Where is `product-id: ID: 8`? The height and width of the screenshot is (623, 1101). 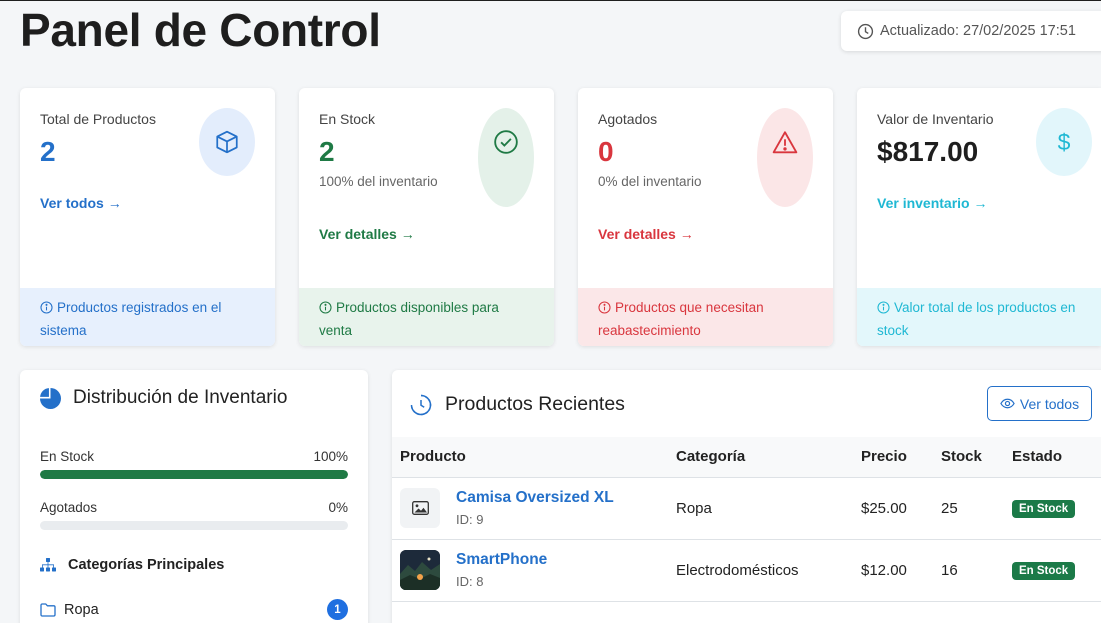 product-id: ID: 8 is located at coordinates (470, 581).